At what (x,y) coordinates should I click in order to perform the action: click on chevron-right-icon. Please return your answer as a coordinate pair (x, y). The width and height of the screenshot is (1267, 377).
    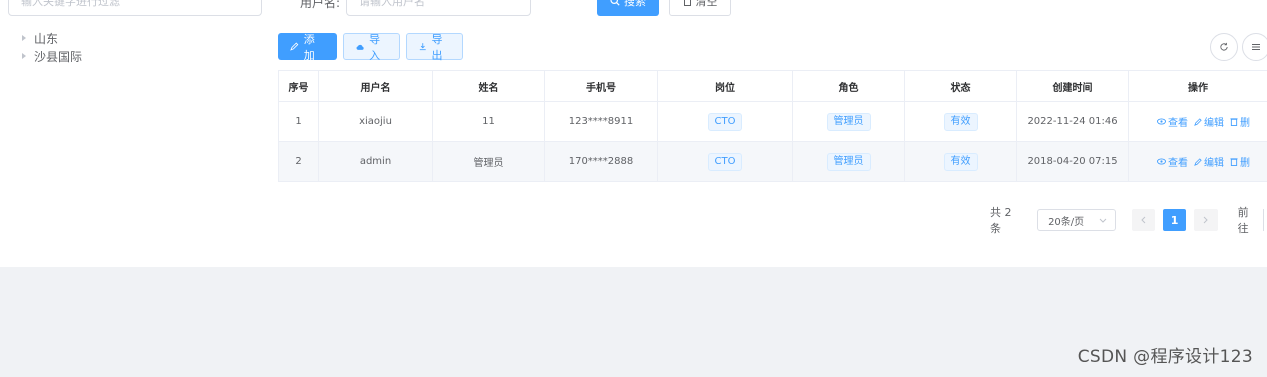
    Looking at the image, I should click on (1206, 220).